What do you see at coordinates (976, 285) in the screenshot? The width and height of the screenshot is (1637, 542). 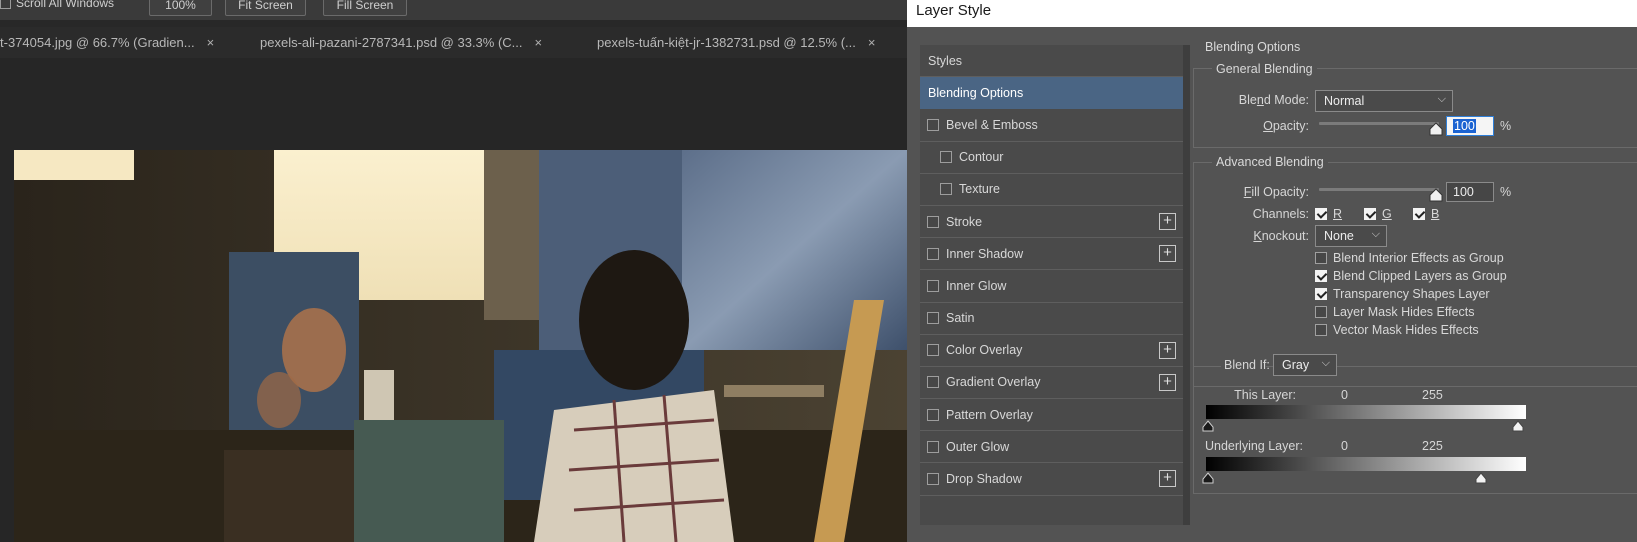 I see `style-item-label: Inner Glow` at bounding box center [976, 285].